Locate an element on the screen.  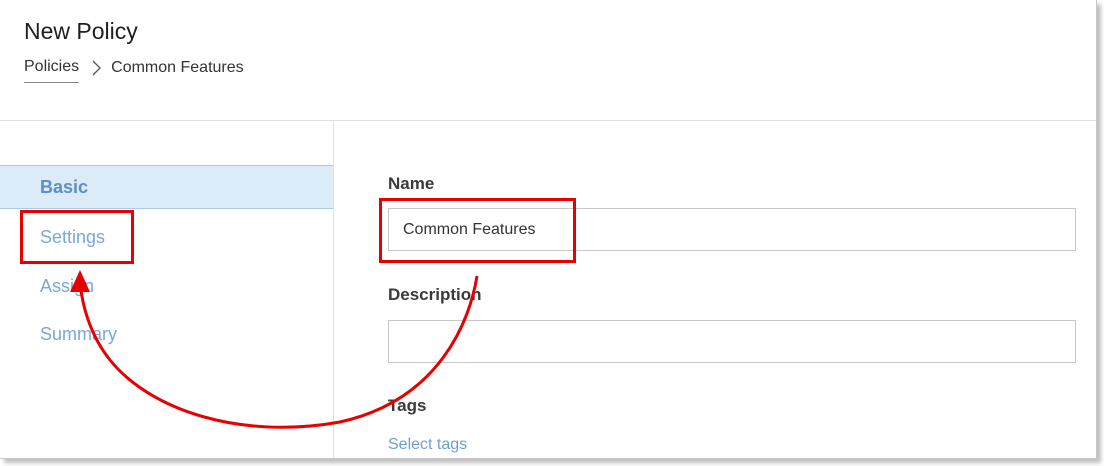
tags-label: Tags is located at coordinates (407, 405).